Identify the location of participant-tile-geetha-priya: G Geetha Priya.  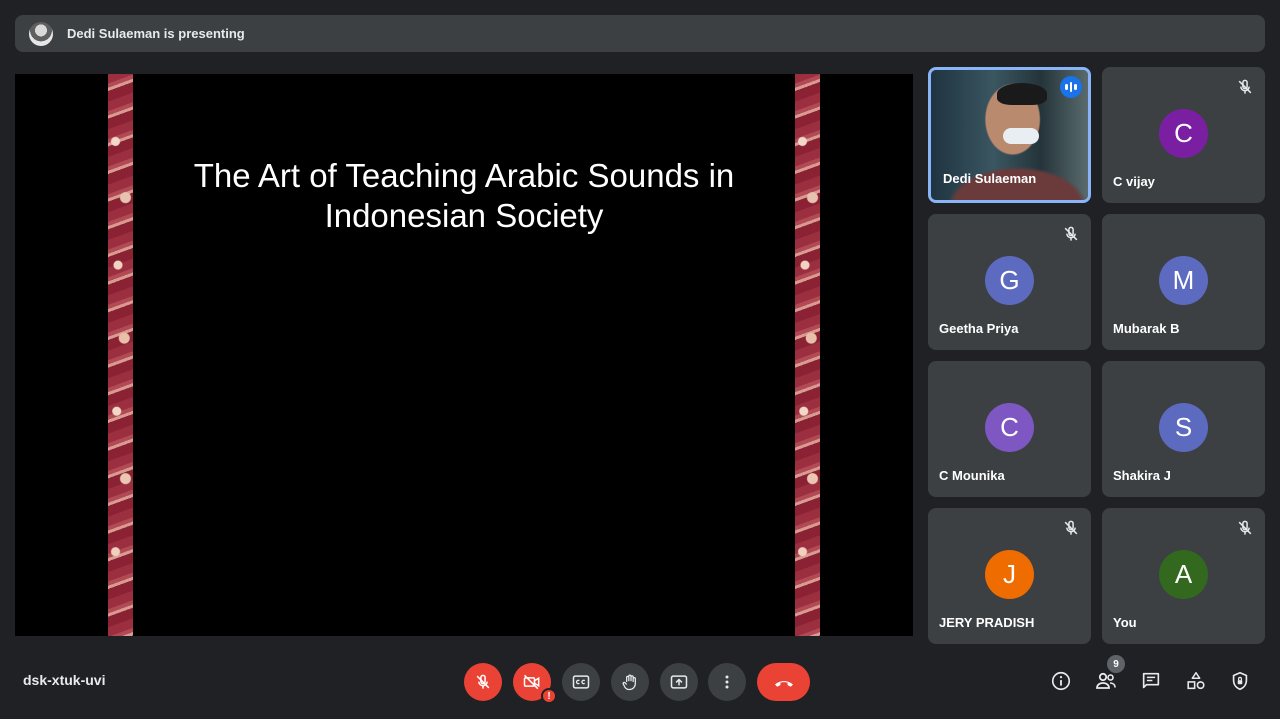
(1009, 282).